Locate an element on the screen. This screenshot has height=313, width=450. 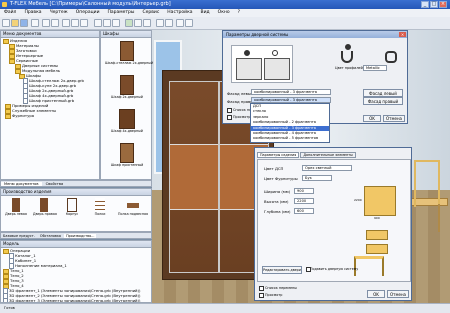
prod-item-right-door: Дверь правая is located at coordinates (45, 207).